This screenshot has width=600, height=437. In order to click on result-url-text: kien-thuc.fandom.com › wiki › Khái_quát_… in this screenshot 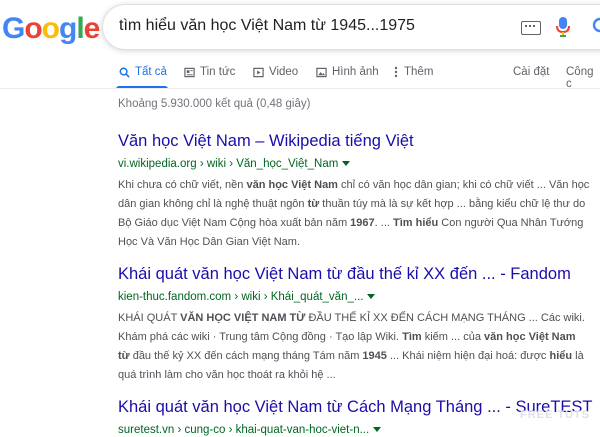, I will do `click(241, 297)`.